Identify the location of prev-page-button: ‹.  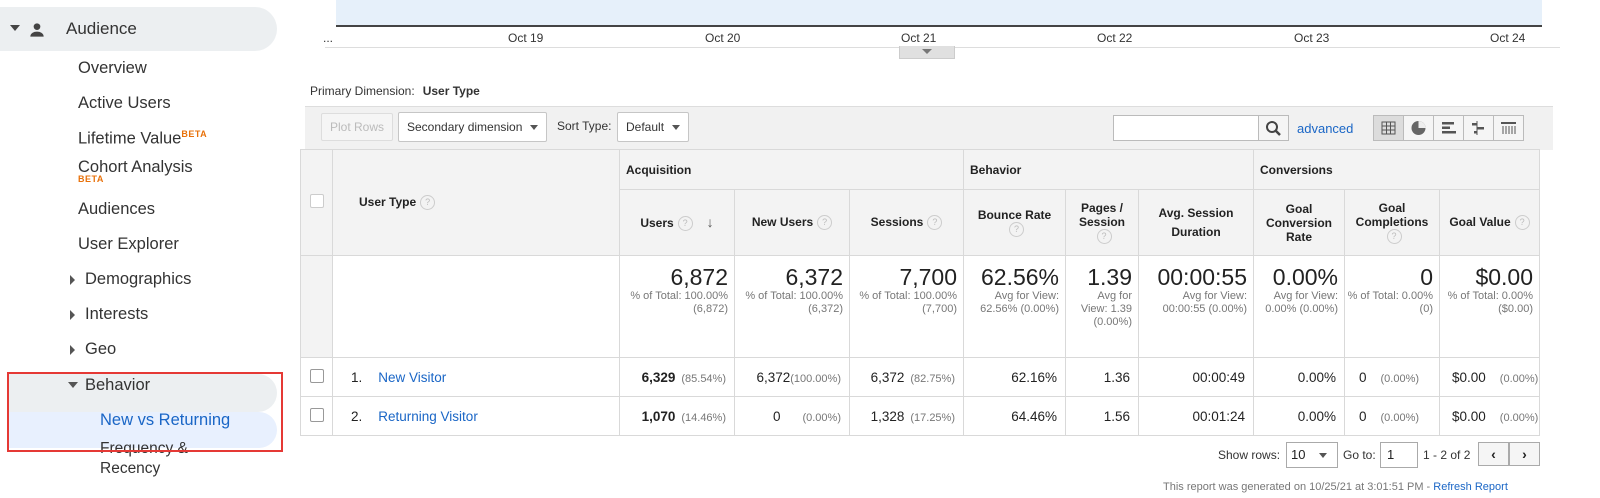
(1493, 454).